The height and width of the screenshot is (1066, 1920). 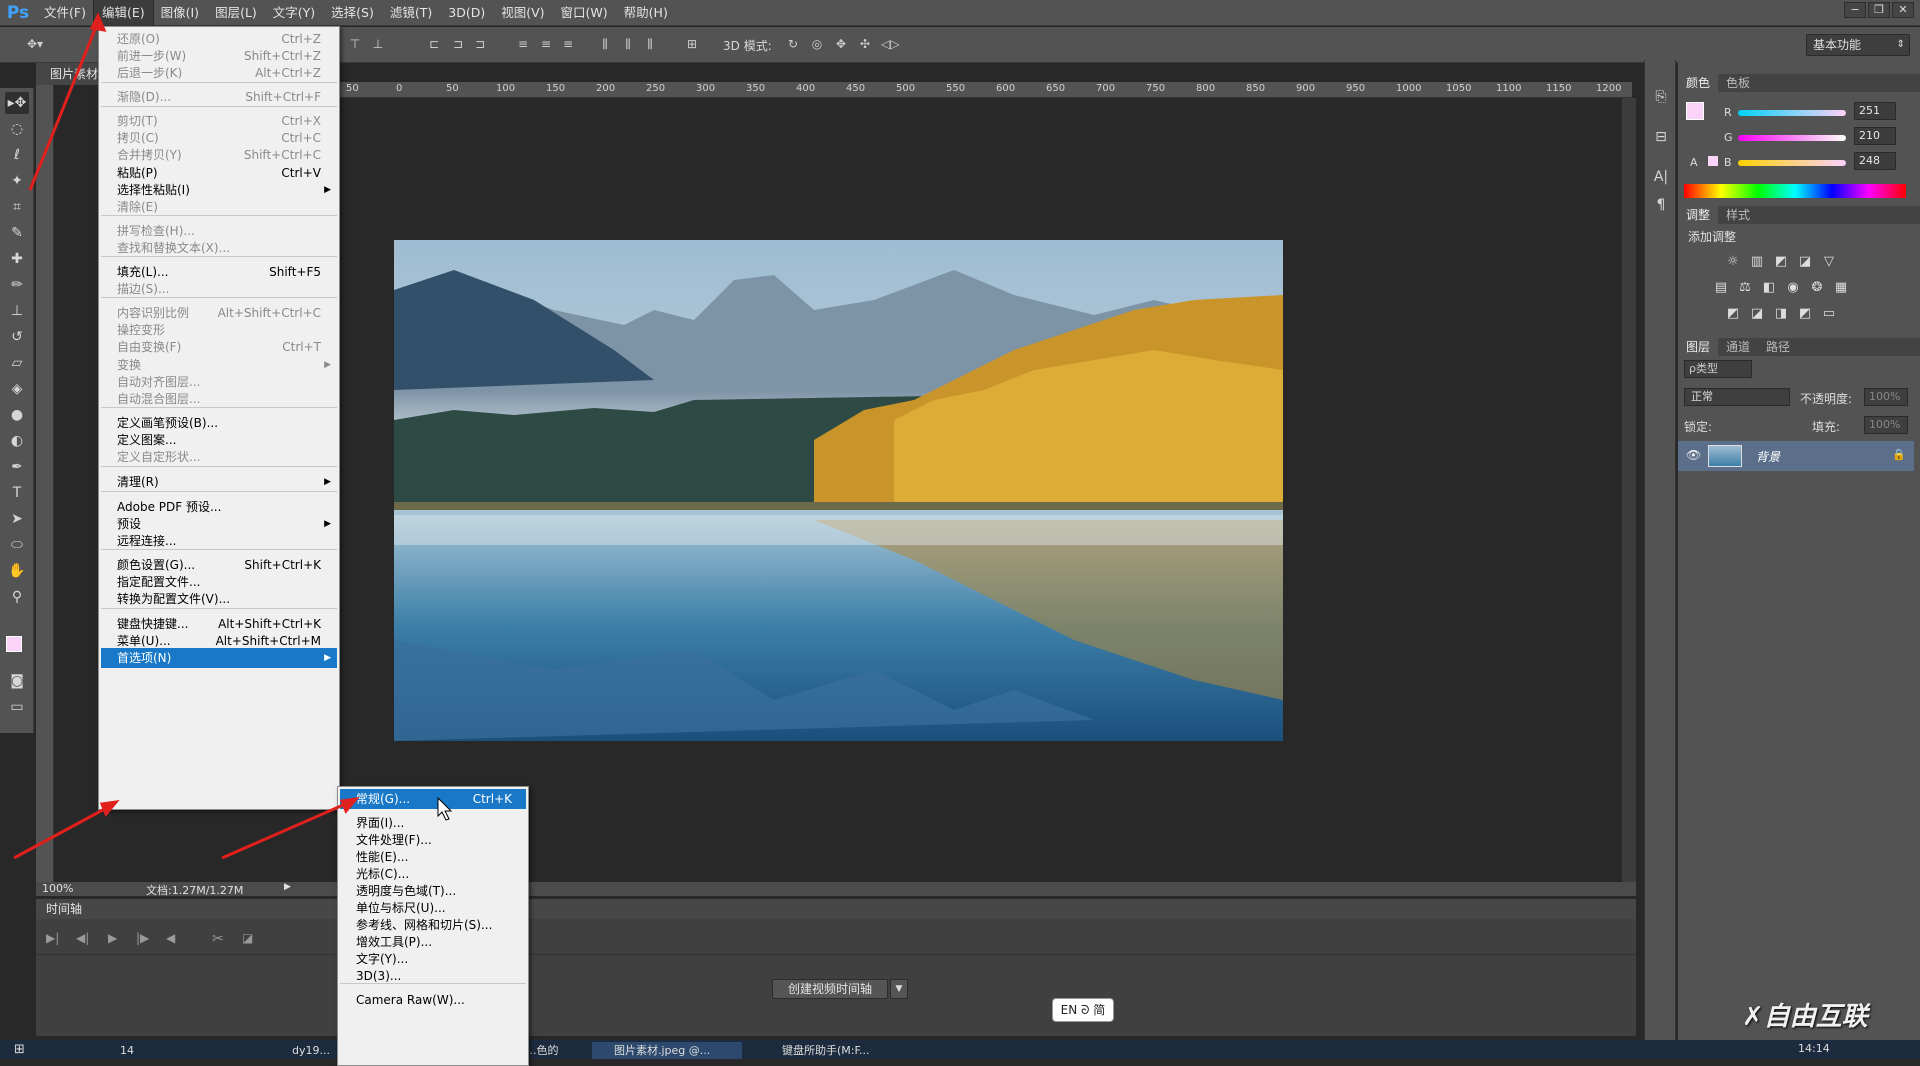 What do you see at coordinates (82, 938) in the screenshot?
I see `prev-frame-icon: ◀|` at bounding box center [82, 938].